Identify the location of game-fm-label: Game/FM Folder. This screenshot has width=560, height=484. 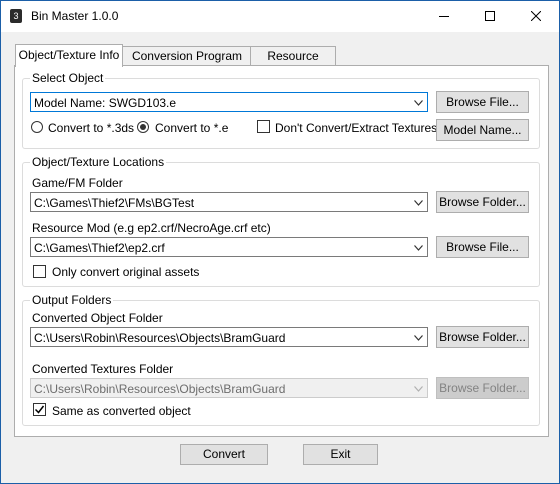
(77, 183).